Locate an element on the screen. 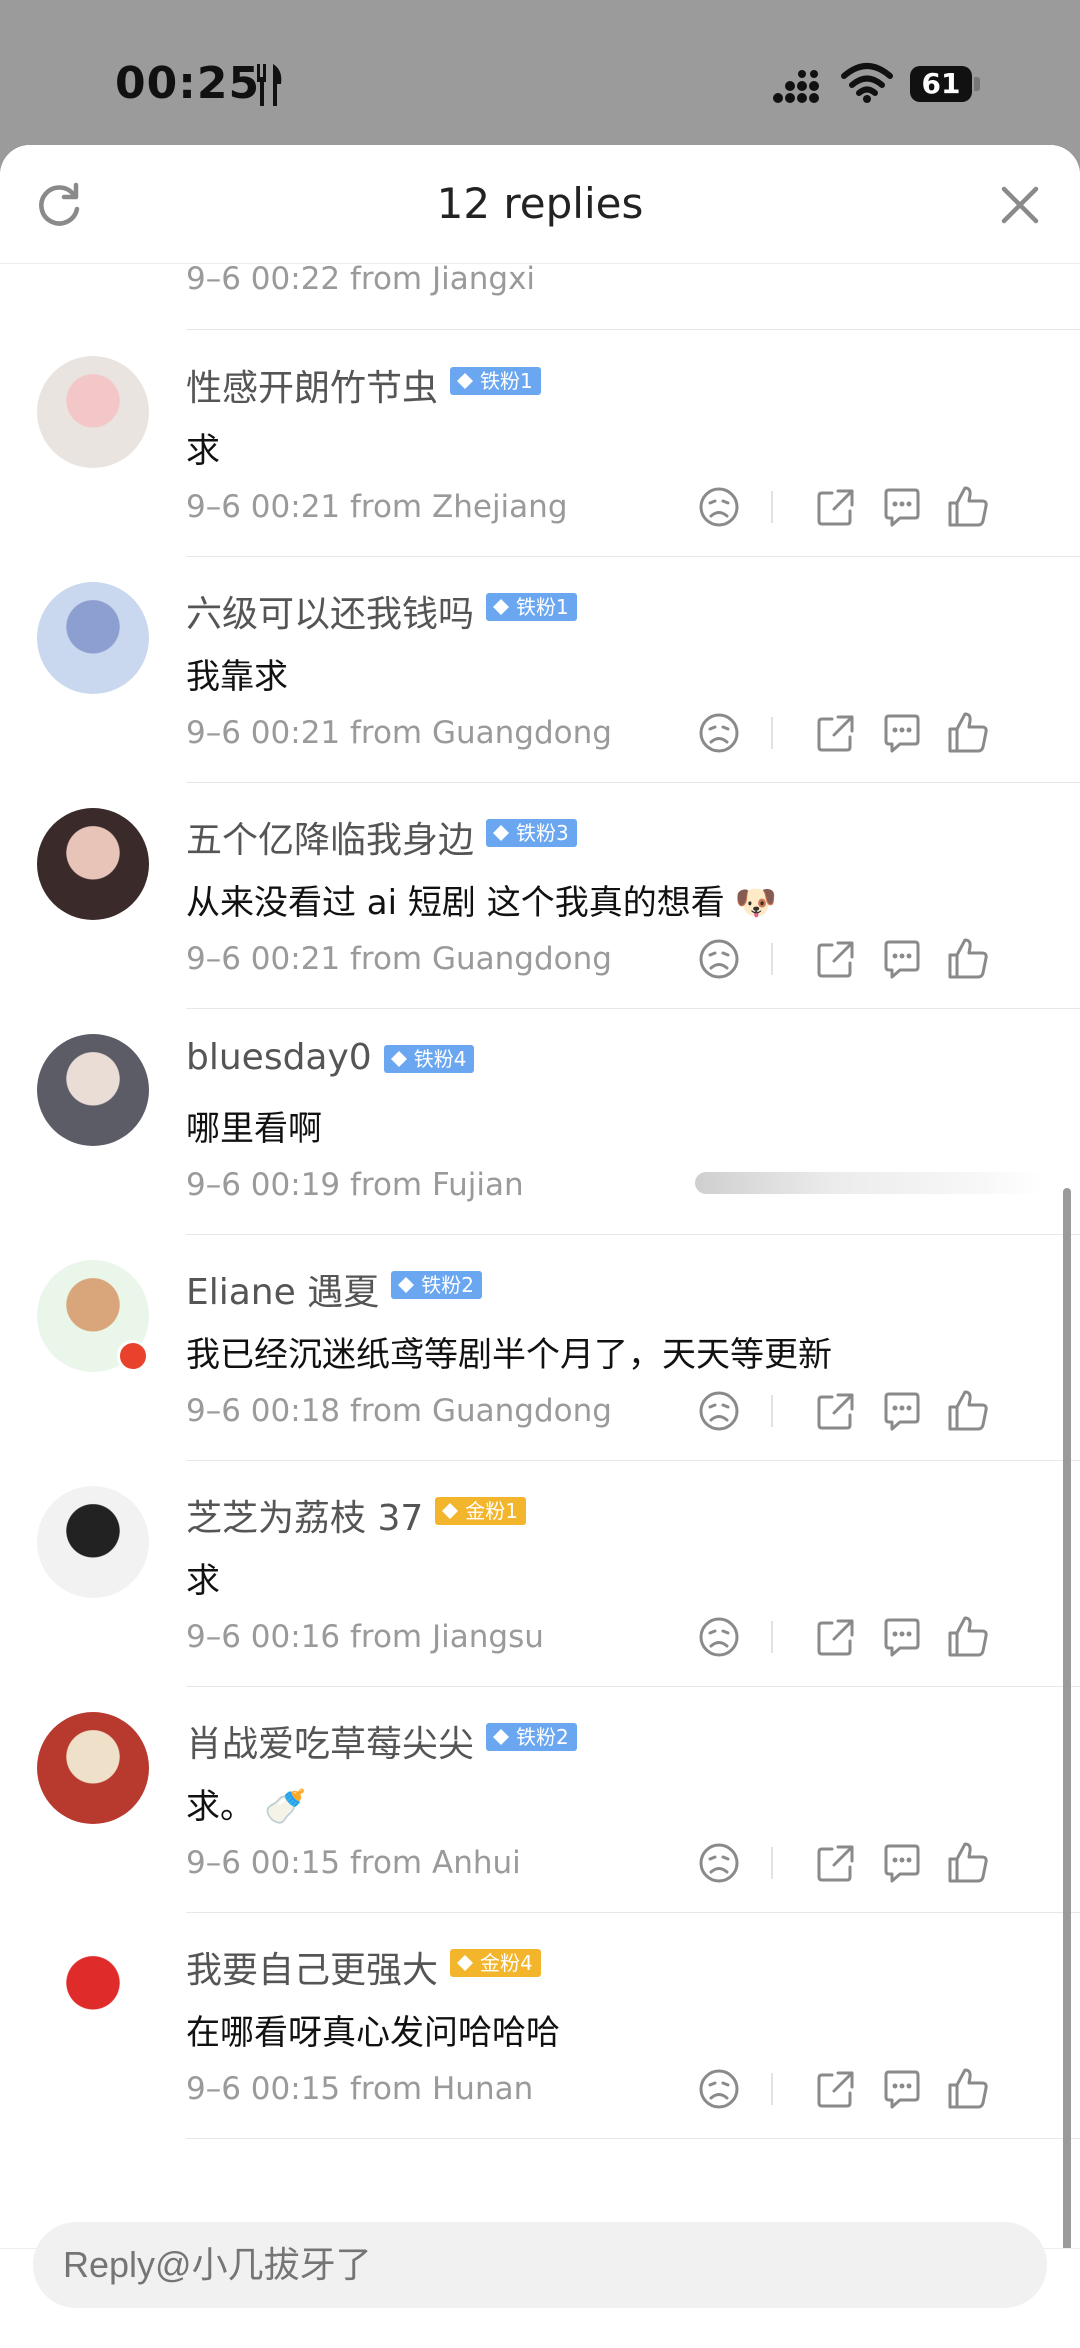  cellular-signal-icon is located at coordinates (796, 86).